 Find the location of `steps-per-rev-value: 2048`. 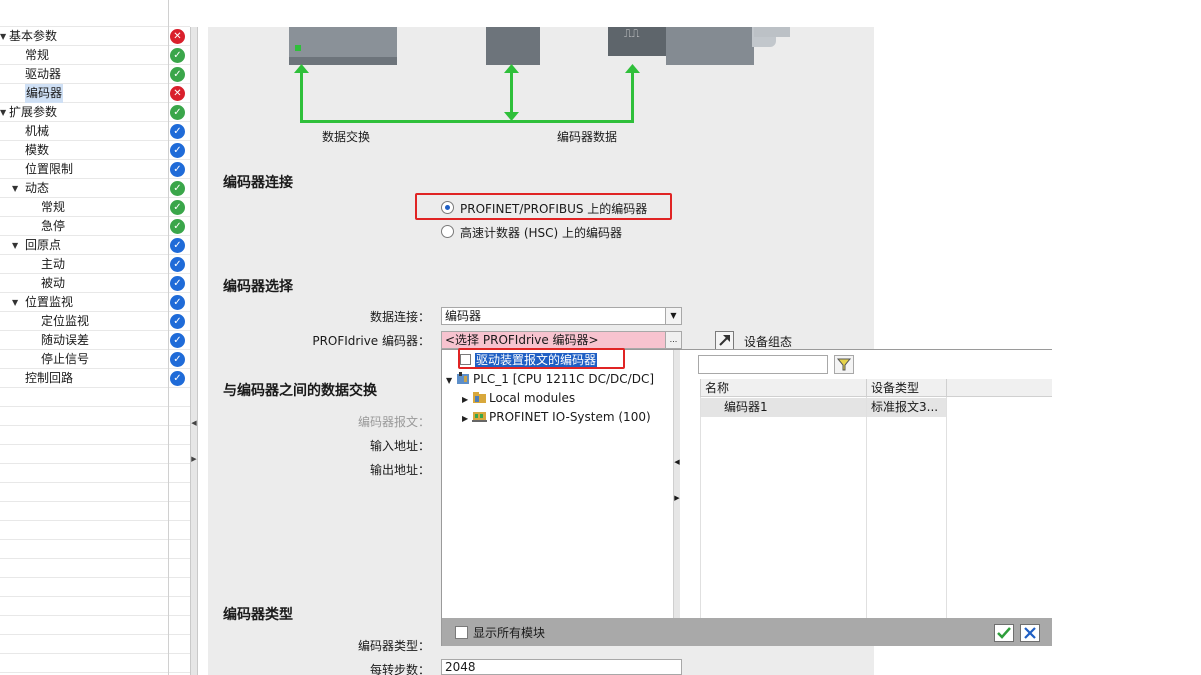

steps-per-rev-value: 2048 is located at coordinates (460, 667).